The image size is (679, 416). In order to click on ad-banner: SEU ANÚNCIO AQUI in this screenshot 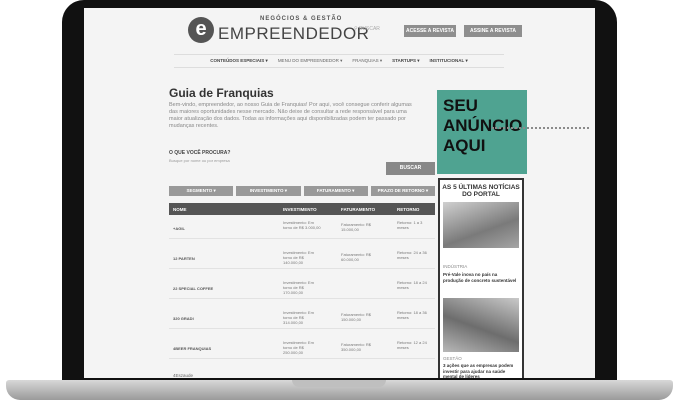, I will do `click(482, 132)`.